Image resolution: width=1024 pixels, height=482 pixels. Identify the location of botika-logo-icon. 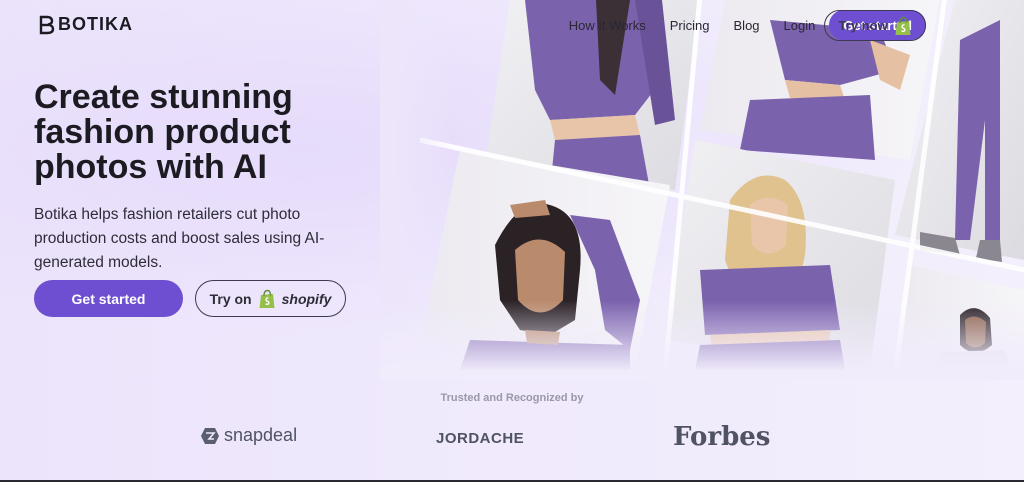
(47, 24).